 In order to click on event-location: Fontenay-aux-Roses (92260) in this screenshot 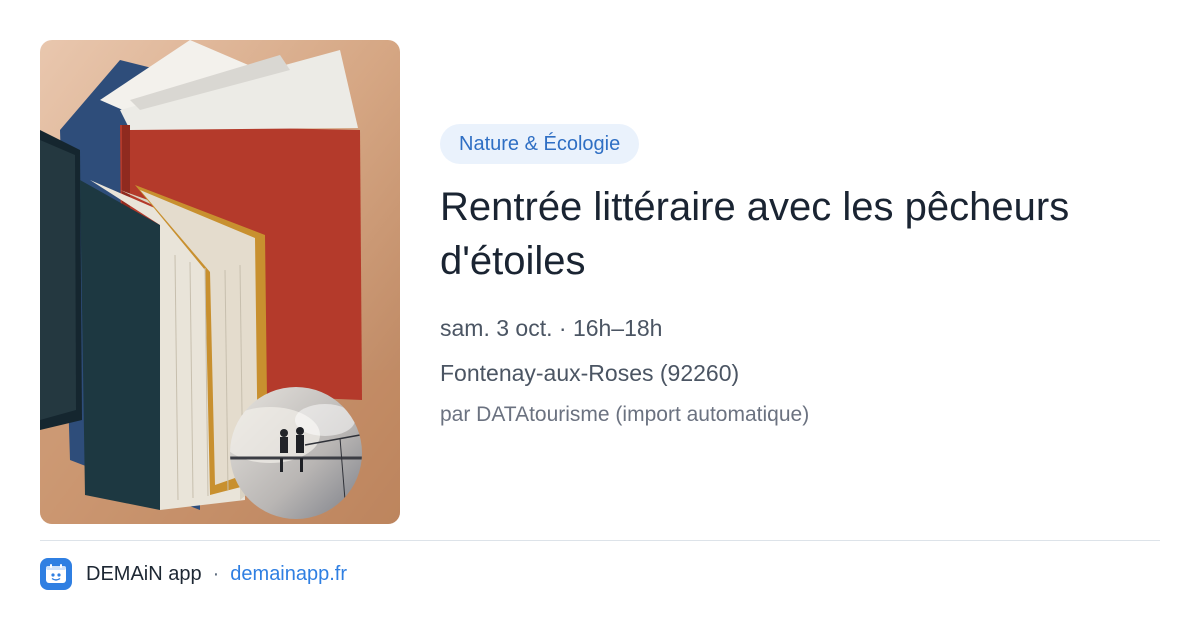, I will do `click(590, 373)`.